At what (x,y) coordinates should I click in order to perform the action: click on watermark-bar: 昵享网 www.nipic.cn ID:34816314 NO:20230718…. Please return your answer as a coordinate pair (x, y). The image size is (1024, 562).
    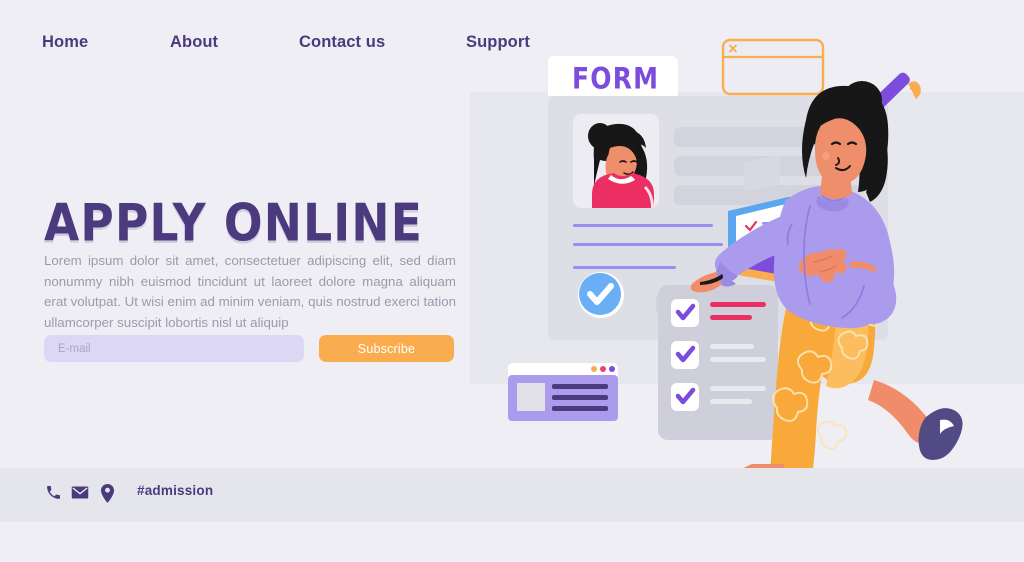
    Looking at the image, I should click on (512, 542).